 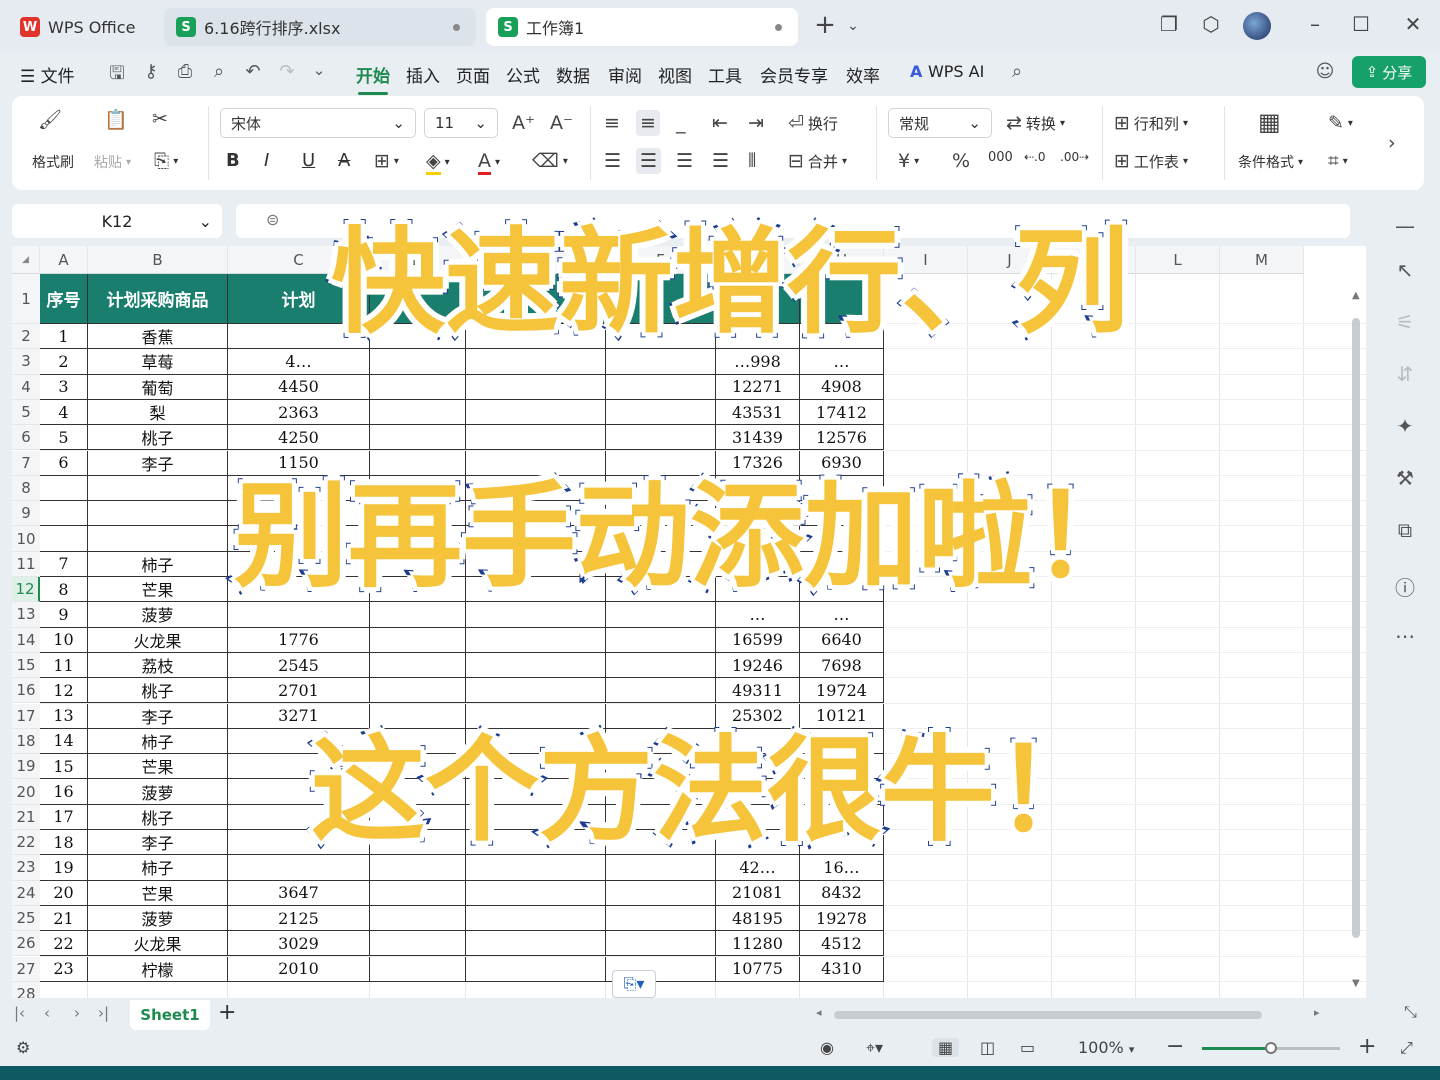 I want to click on transfer-icon: ⇵, so click(x=1405, y=374).